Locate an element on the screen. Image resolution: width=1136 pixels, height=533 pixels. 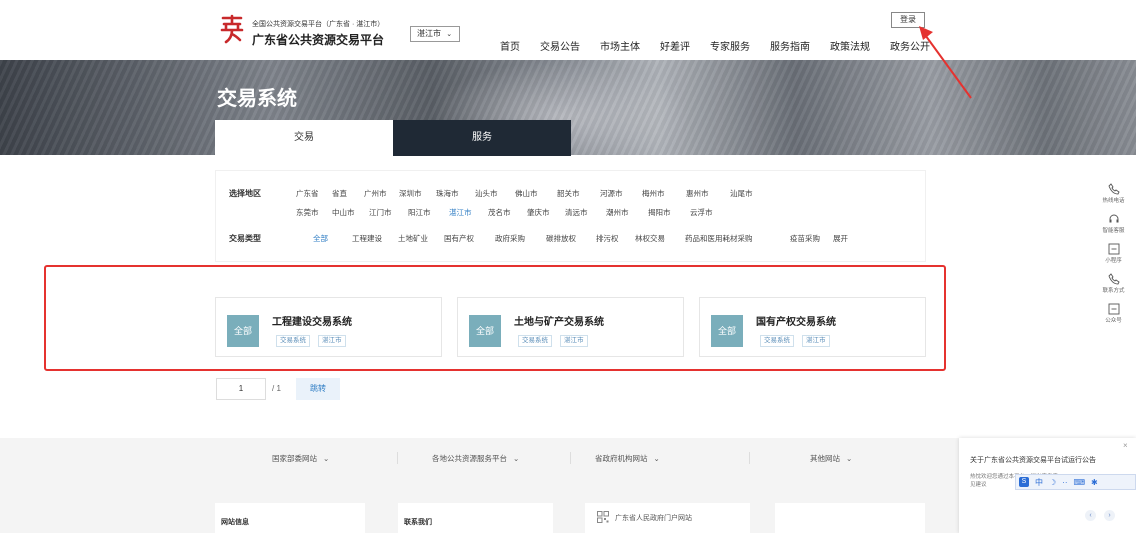
footer-link-label: 国家部委网站 is located at coordinates (294, 458).